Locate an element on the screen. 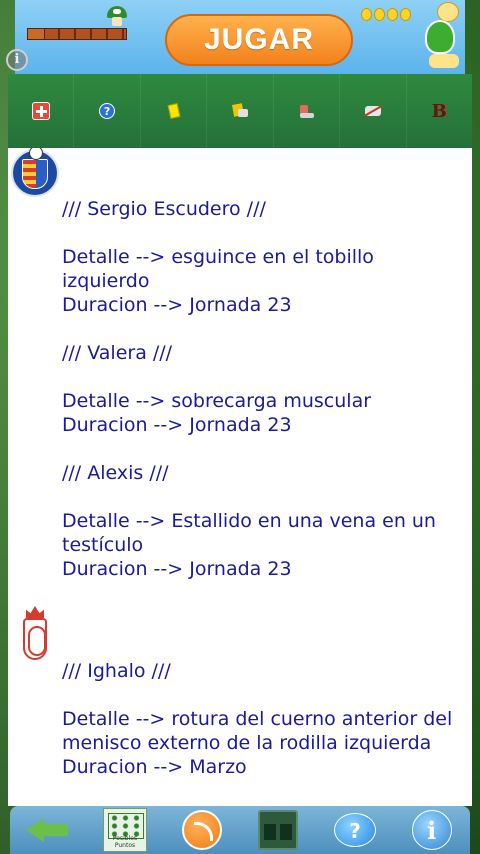 The height and width of the screenshot is (854, 480). card-swap-icon is located at coordinates (240, 111).